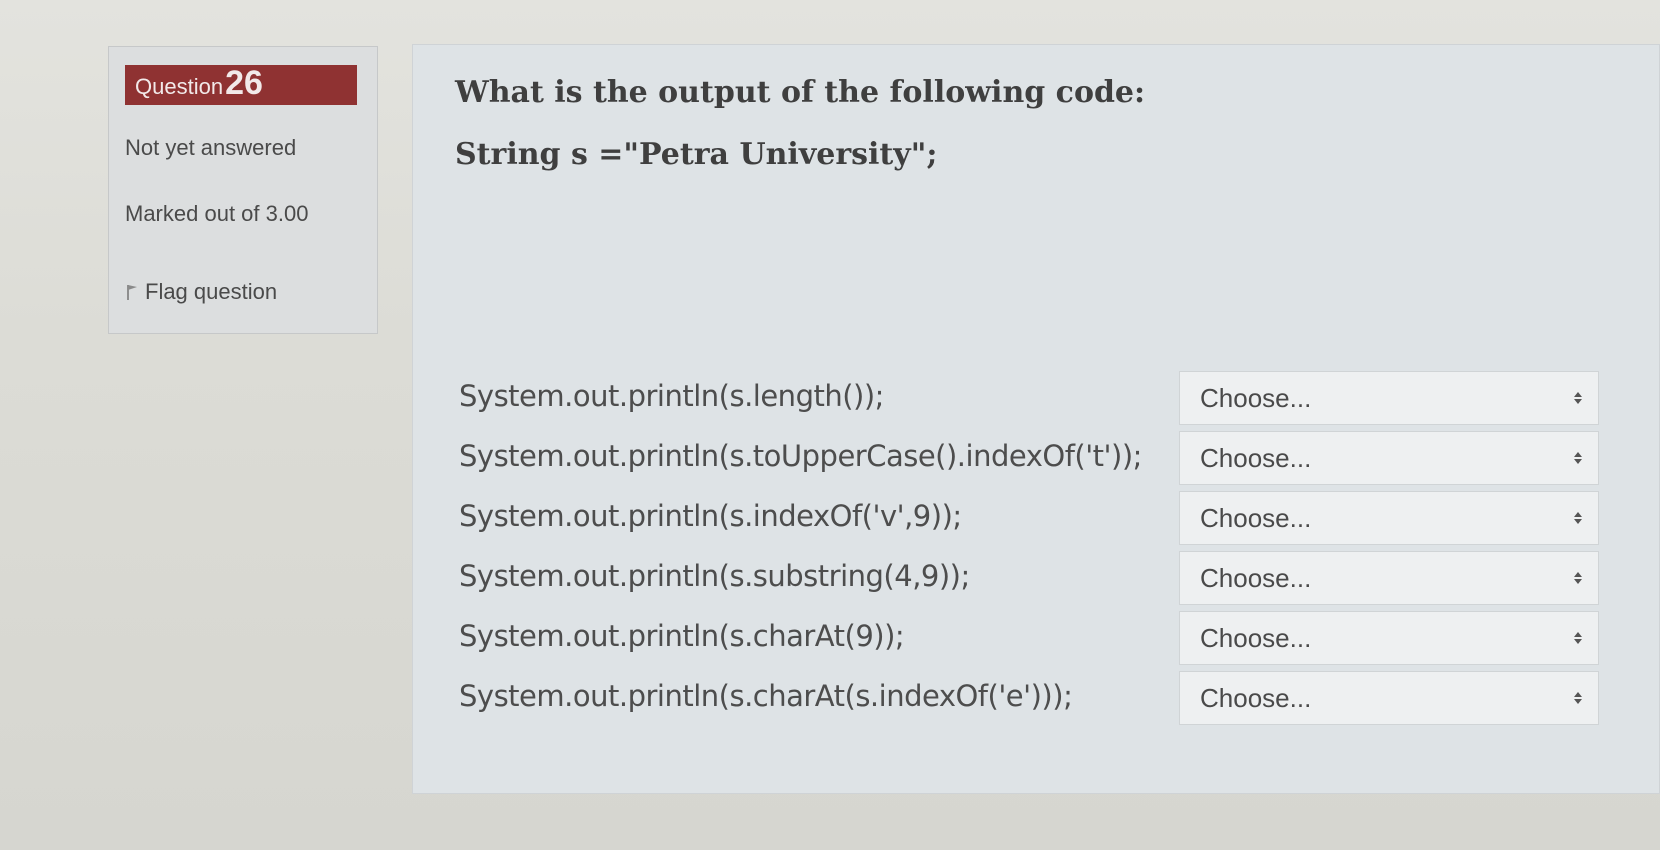  I want to click on marks-info: Marked out of 3.00, so click(217, 213).